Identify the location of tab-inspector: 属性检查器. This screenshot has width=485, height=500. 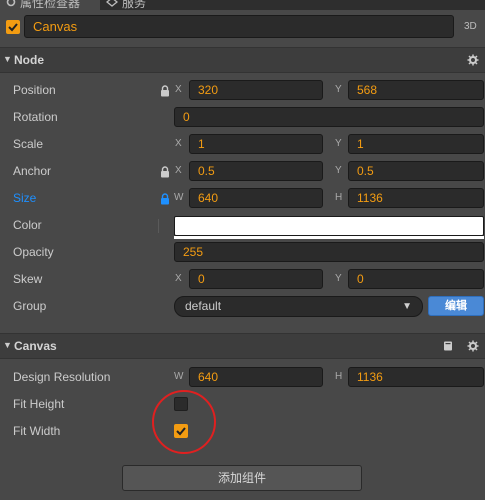
(50, 5).